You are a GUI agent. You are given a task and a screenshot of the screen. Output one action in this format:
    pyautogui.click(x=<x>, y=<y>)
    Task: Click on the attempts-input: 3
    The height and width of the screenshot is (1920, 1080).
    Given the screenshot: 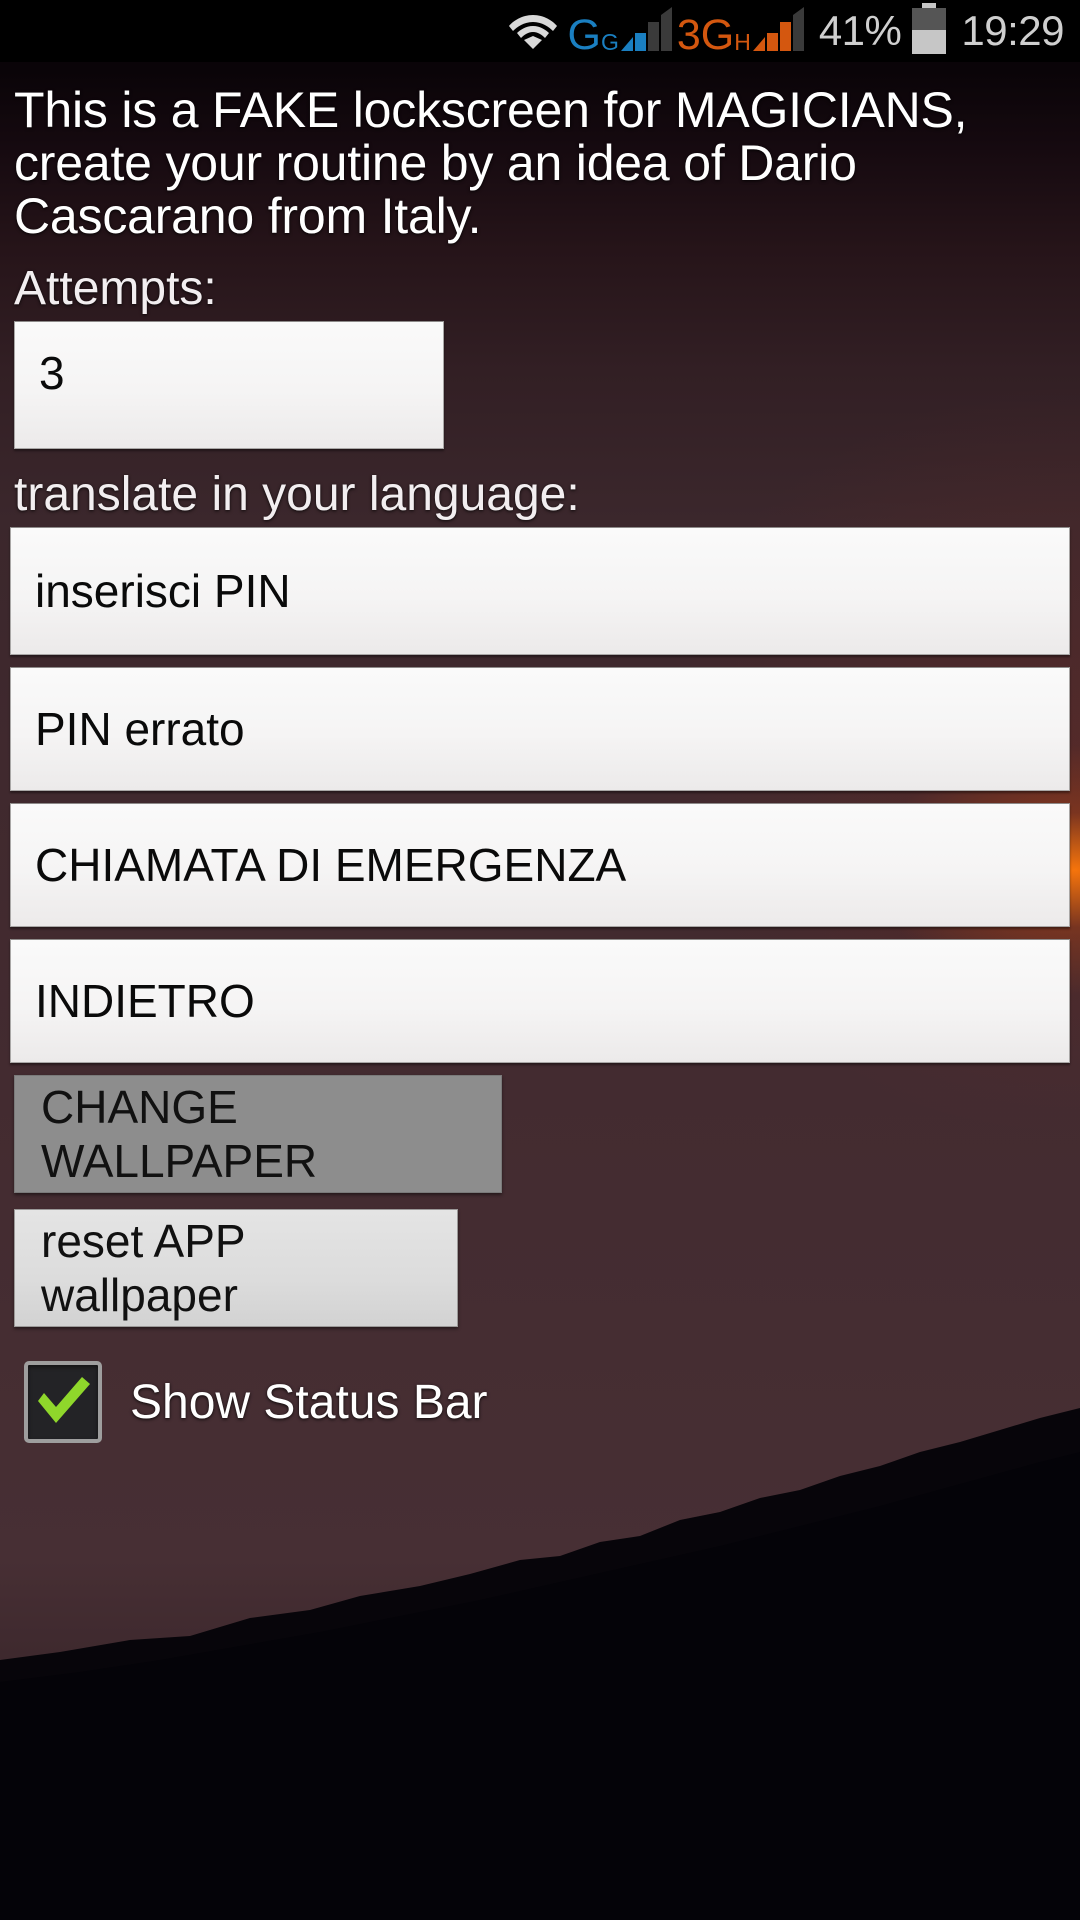 What is the action you would take?
    pyautogui.click(x=229, y=385)
    